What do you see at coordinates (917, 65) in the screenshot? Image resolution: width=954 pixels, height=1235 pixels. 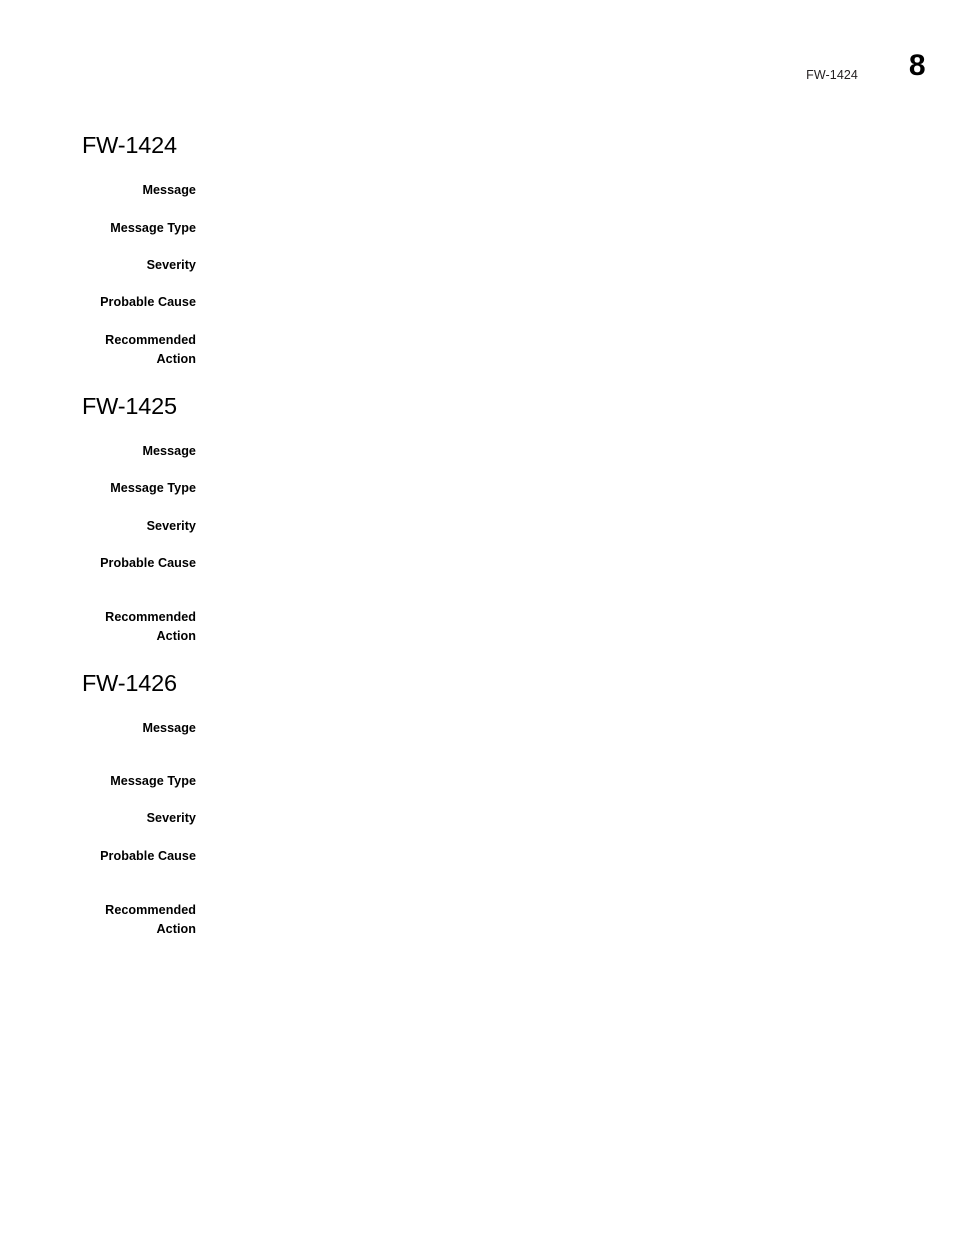 I see `page-number: 8` at bounding box center [917, 65].